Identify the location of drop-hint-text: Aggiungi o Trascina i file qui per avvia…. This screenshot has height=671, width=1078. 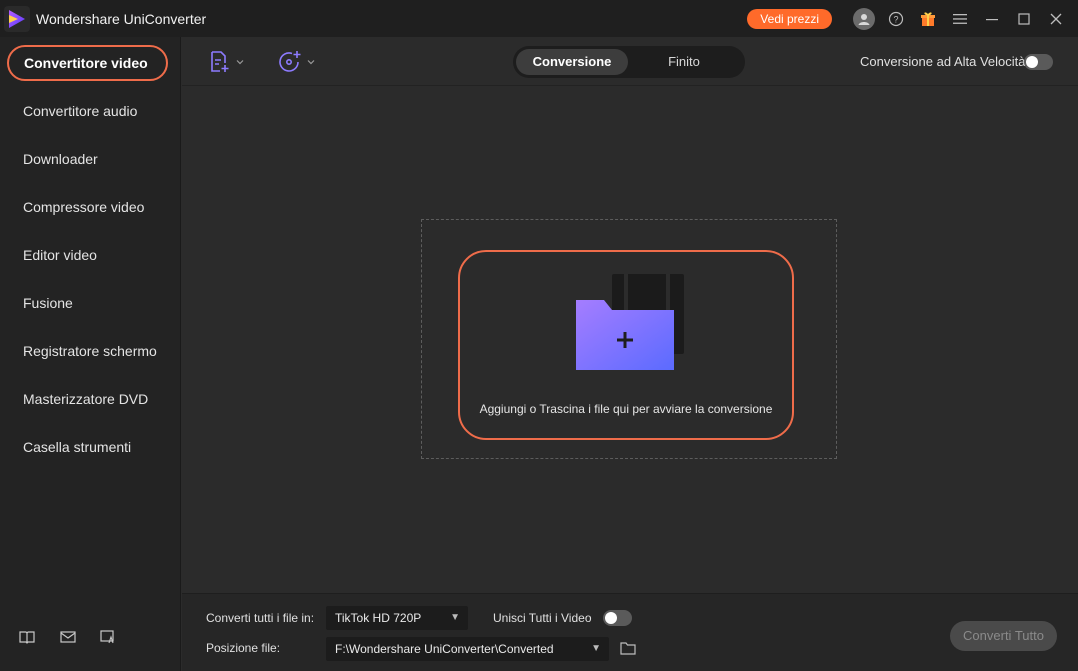
(626, 409).